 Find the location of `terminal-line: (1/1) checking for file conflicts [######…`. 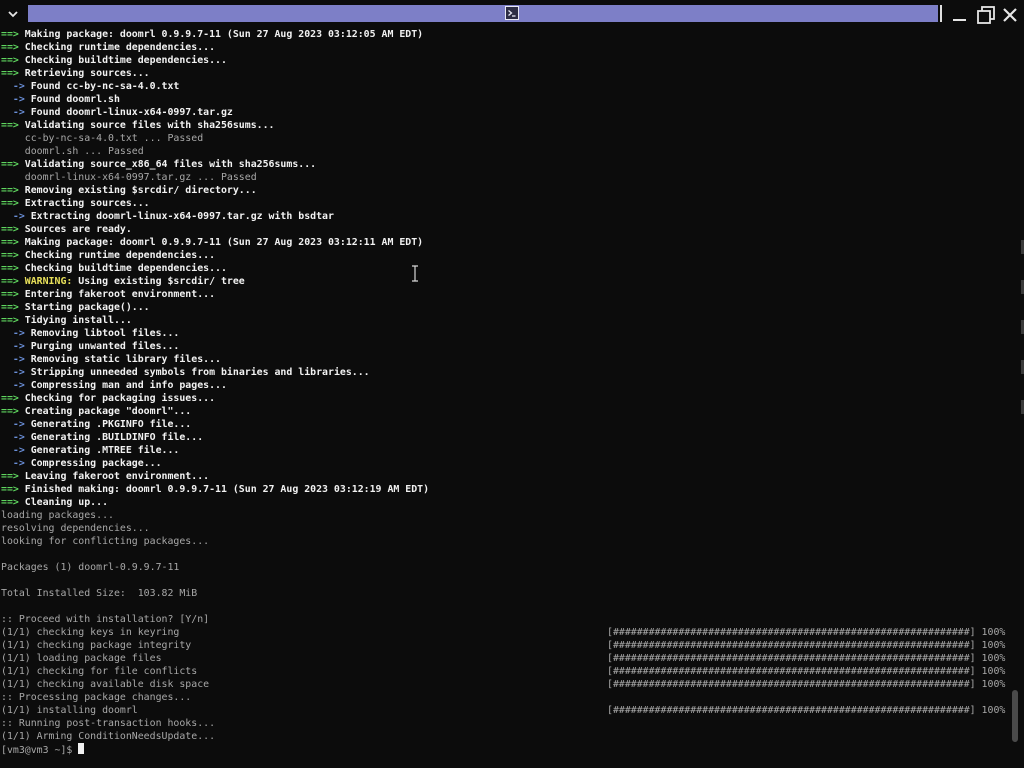

terminal-line: (1/1) checking for file conflicts [######… is located at coordinates (505, 671).